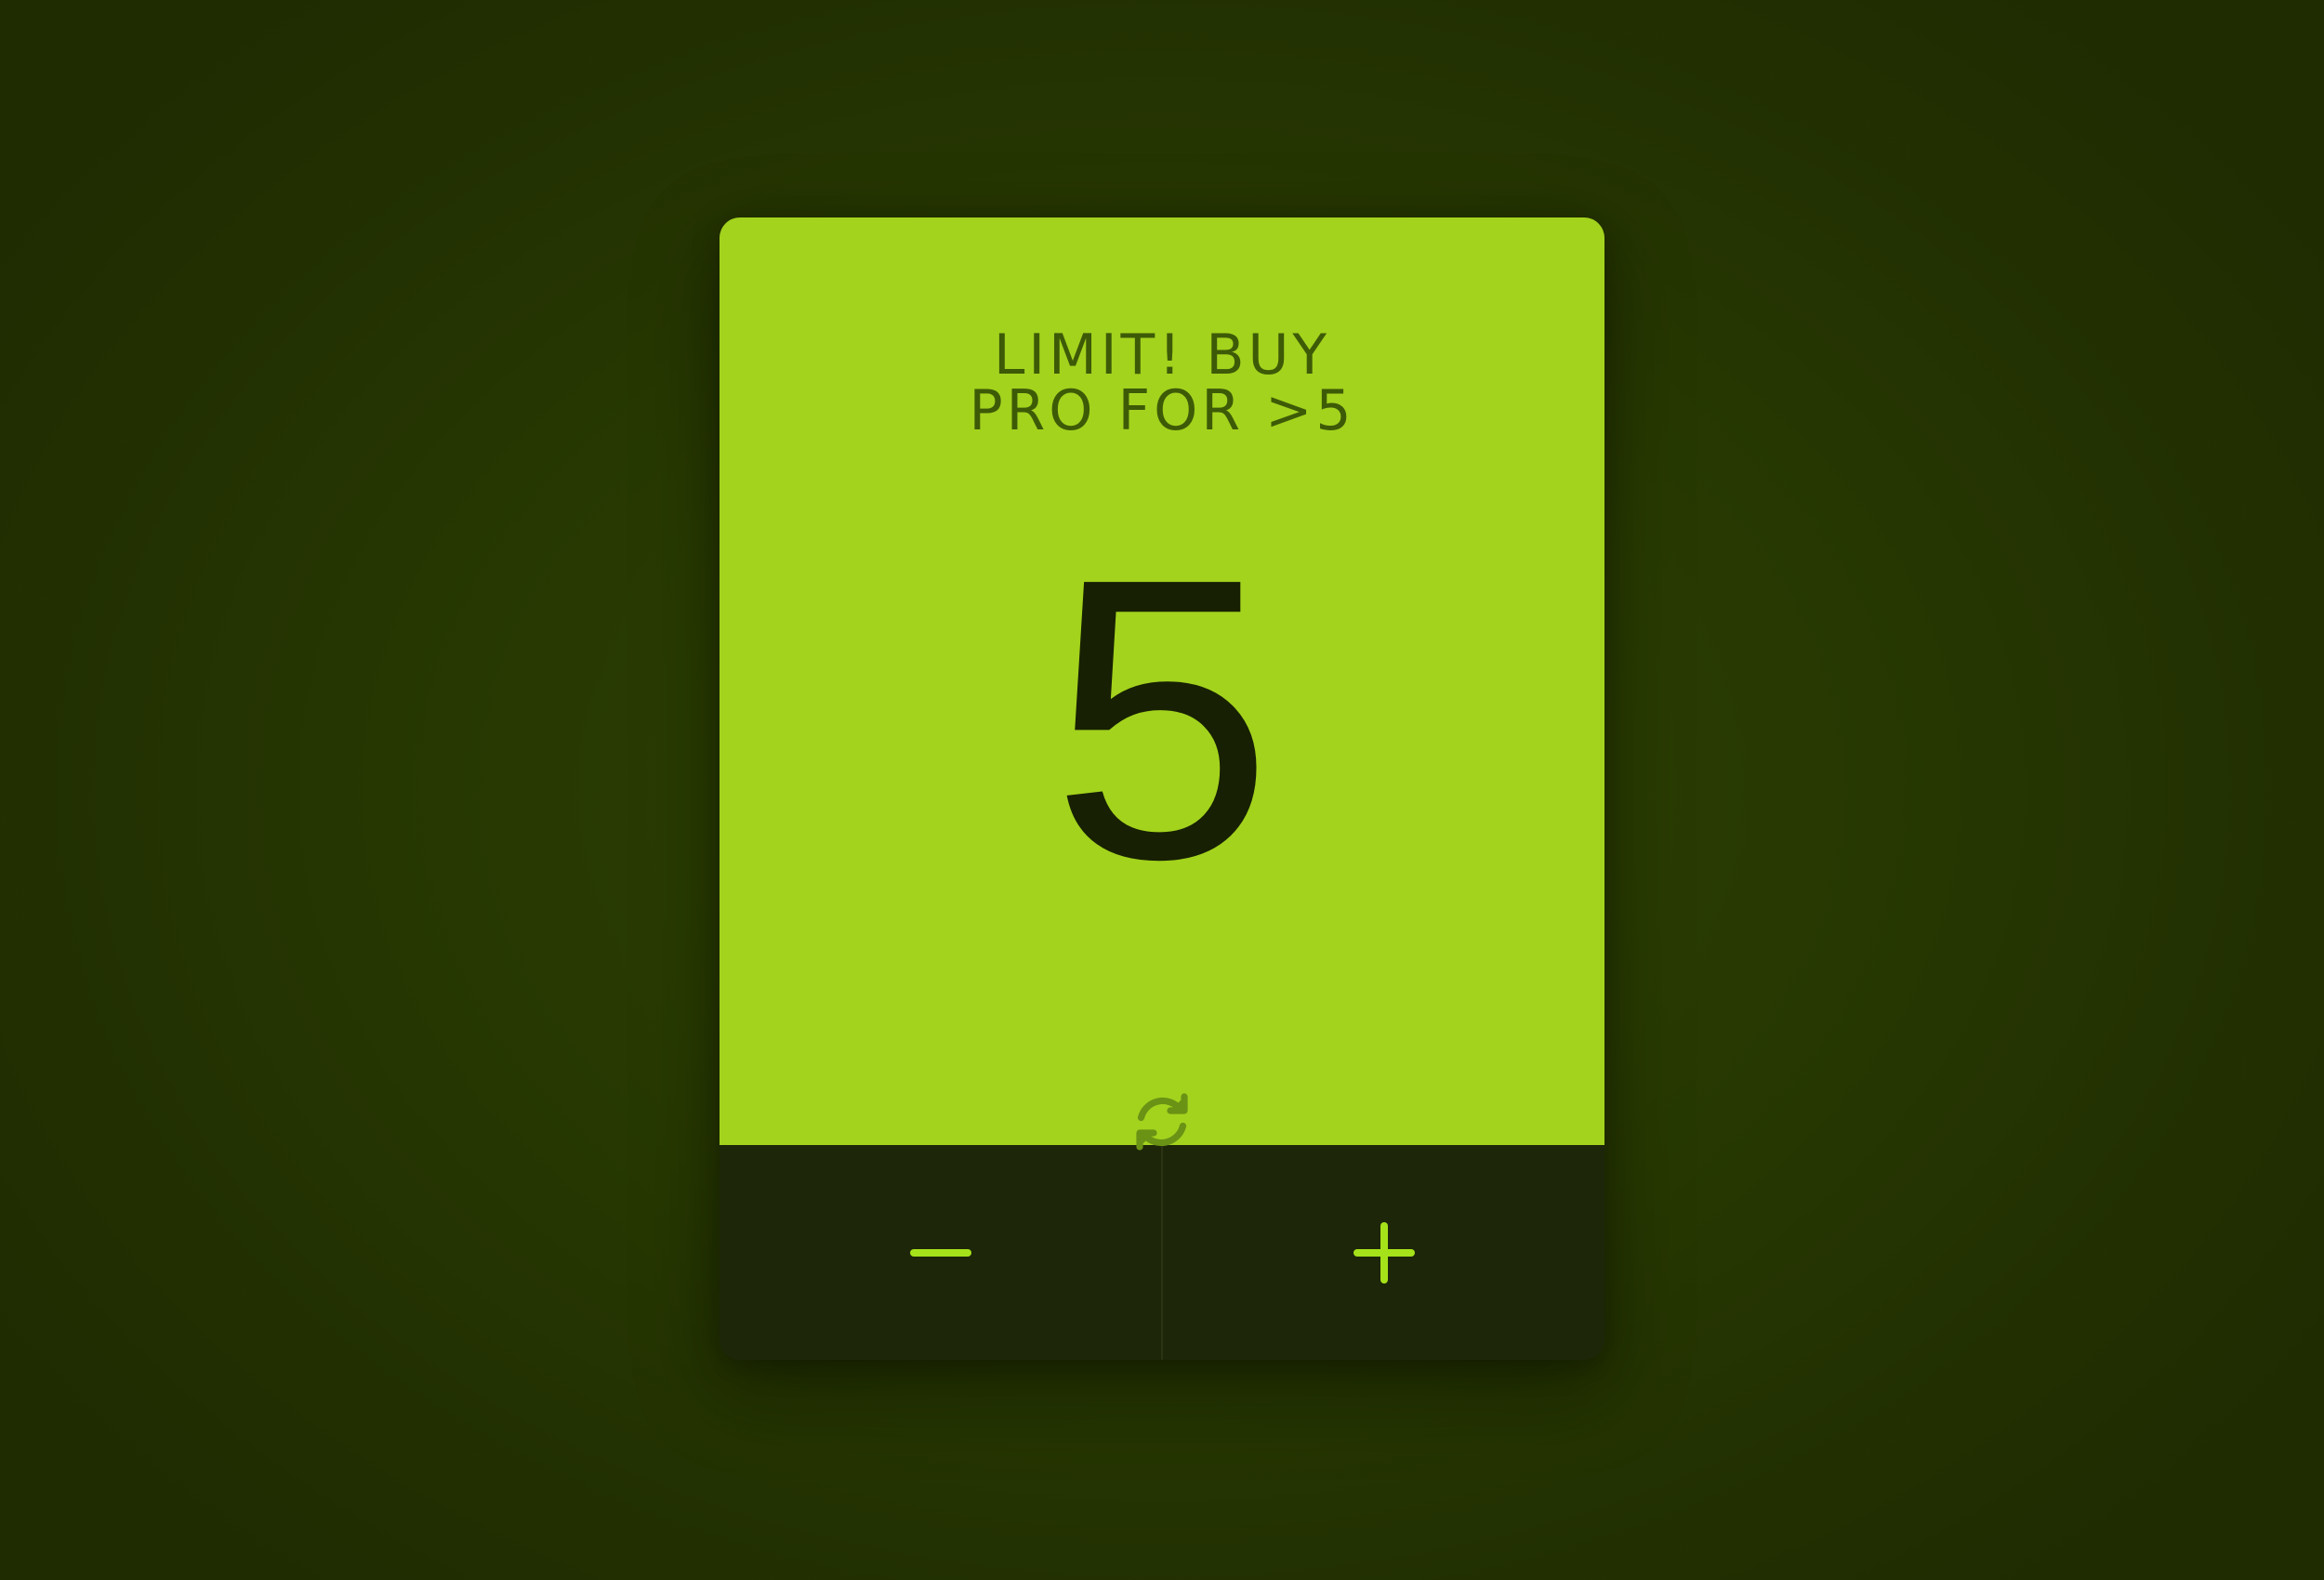  I want to click on limit-message: LIMIT! BUY PRO FOR >5, so click(1162, 383).